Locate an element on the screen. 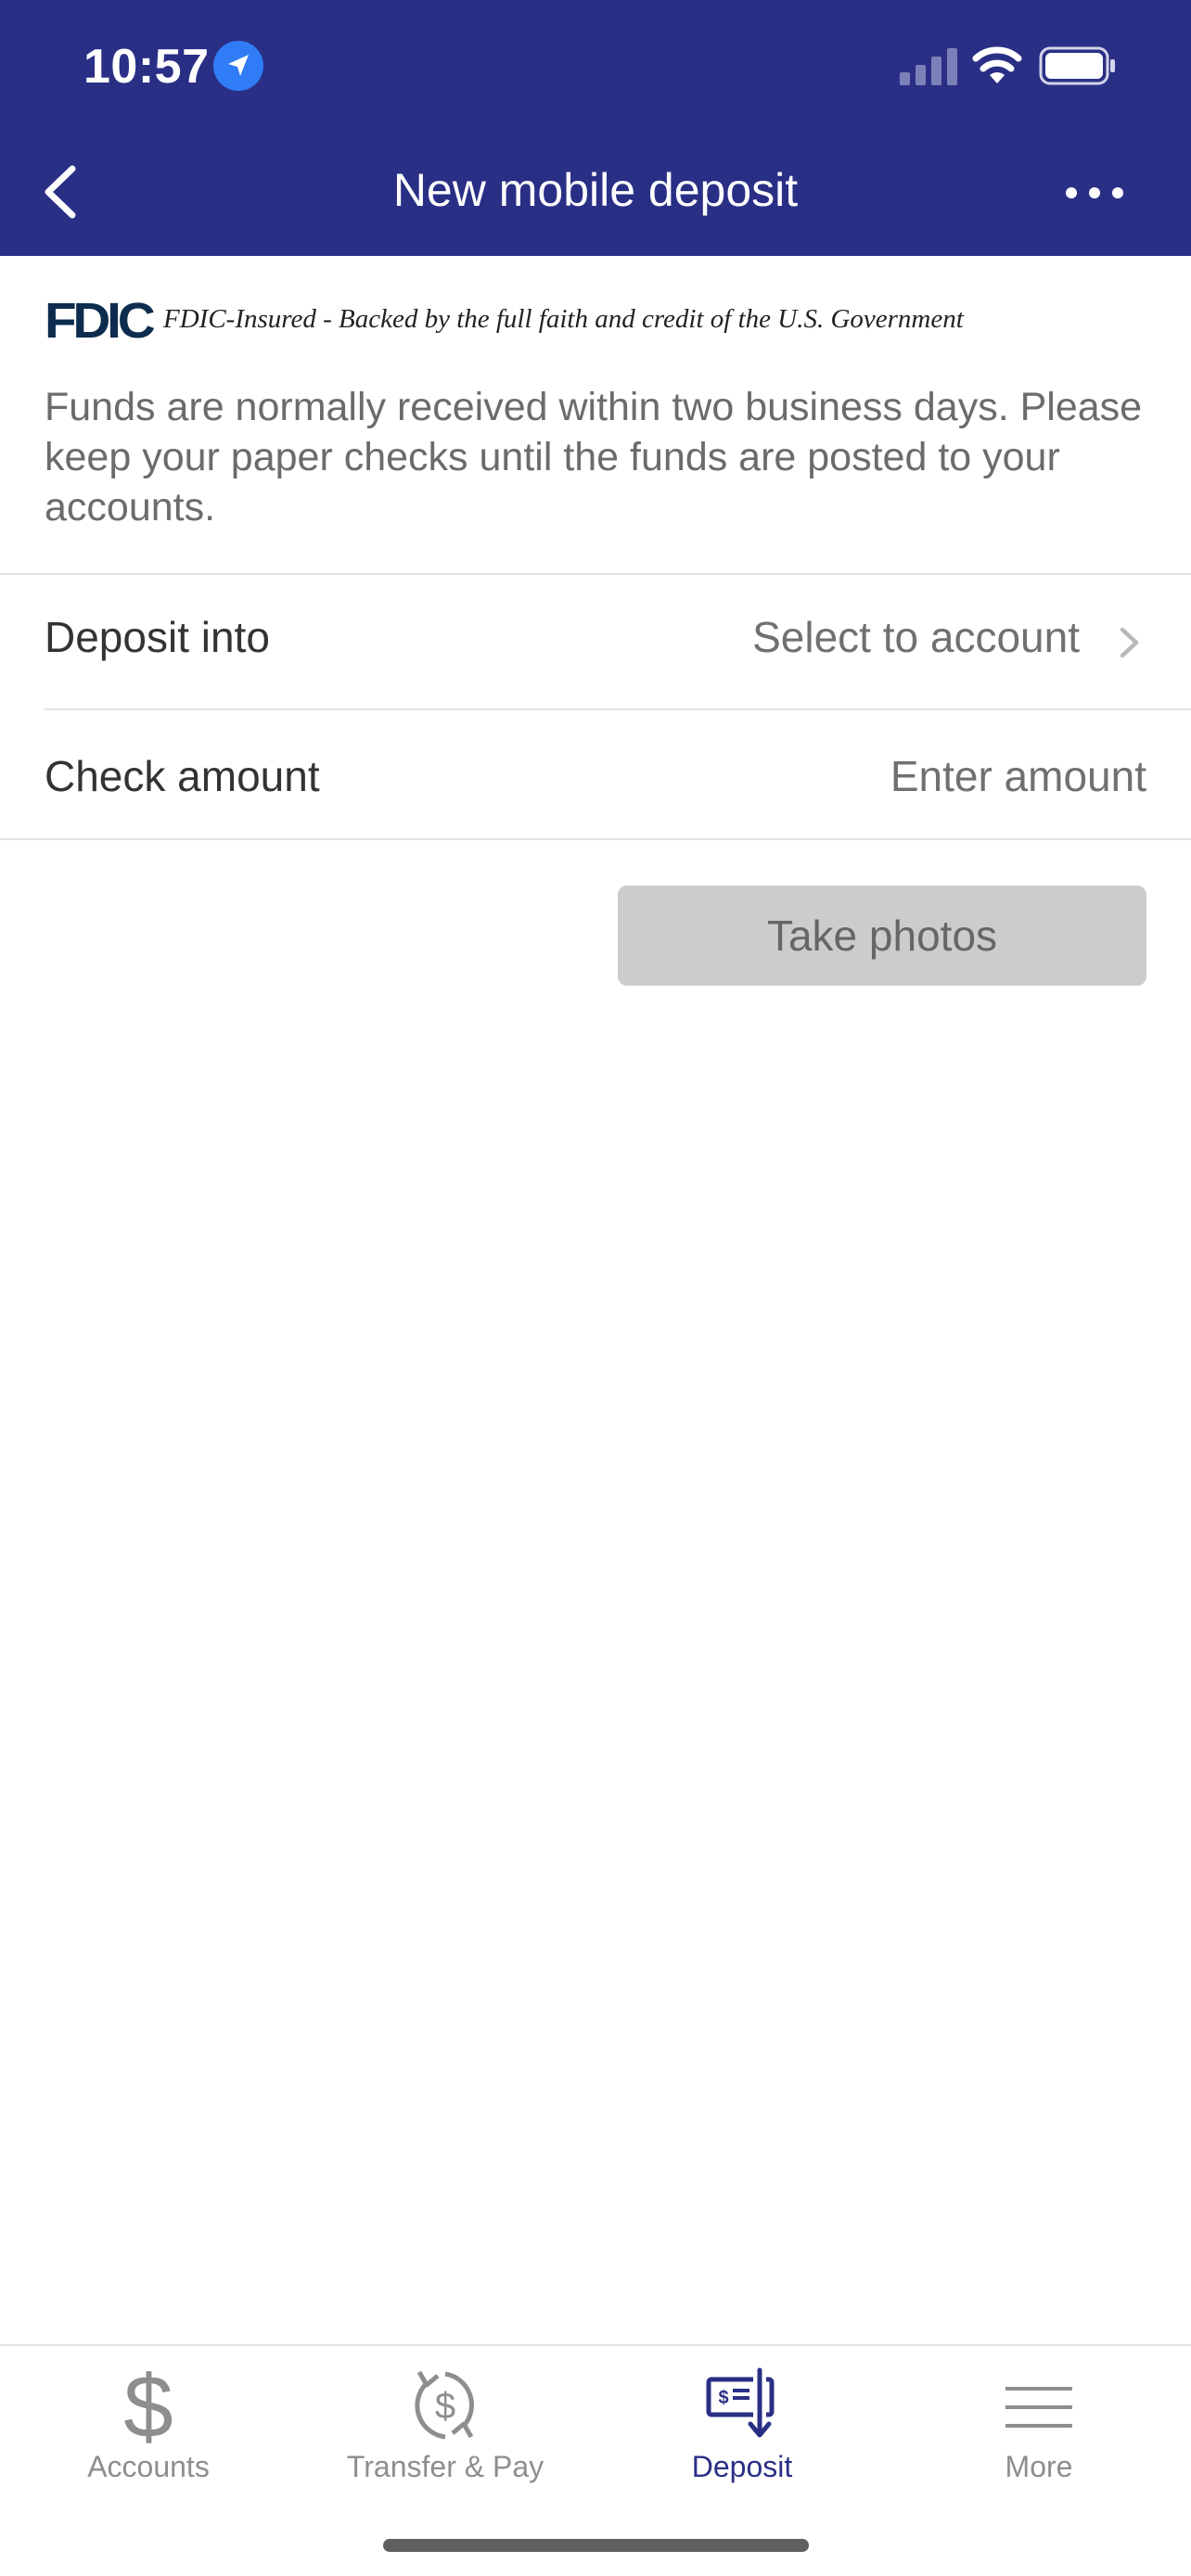 The image size is (1191, 2576). tab-label: Transfer & Pay is located at coordinates (445, 2466).